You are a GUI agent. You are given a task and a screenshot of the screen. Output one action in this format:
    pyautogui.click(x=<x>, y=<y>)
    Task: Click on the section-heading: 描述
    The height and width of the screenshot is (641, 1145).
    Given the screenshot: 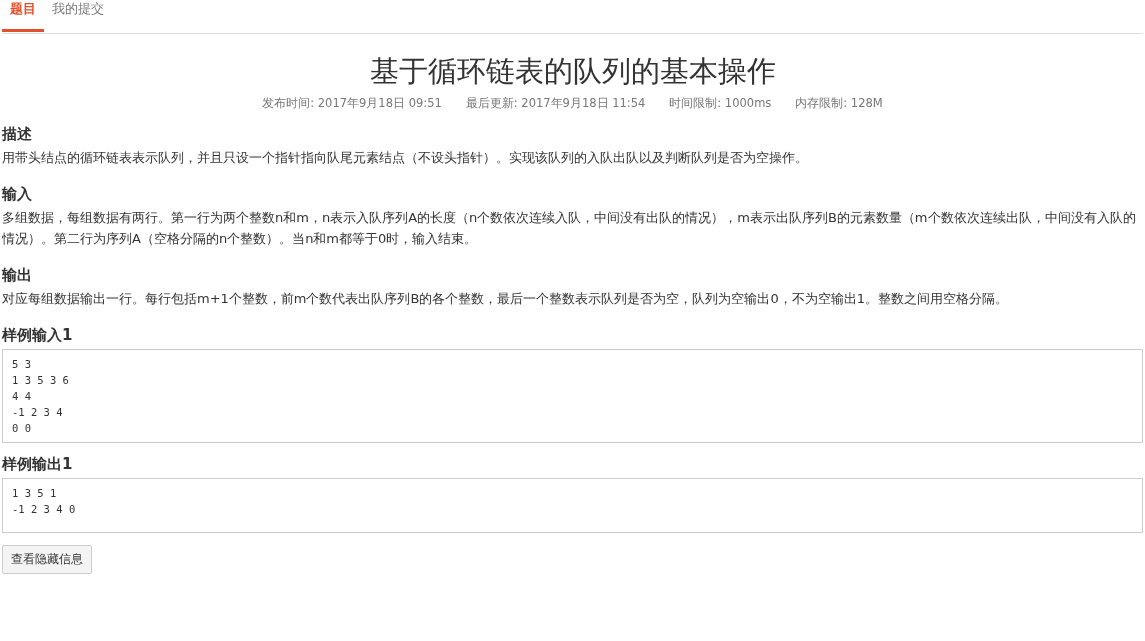 What is the action you would take?
    pyautogui.click(x=17, y=134)
    